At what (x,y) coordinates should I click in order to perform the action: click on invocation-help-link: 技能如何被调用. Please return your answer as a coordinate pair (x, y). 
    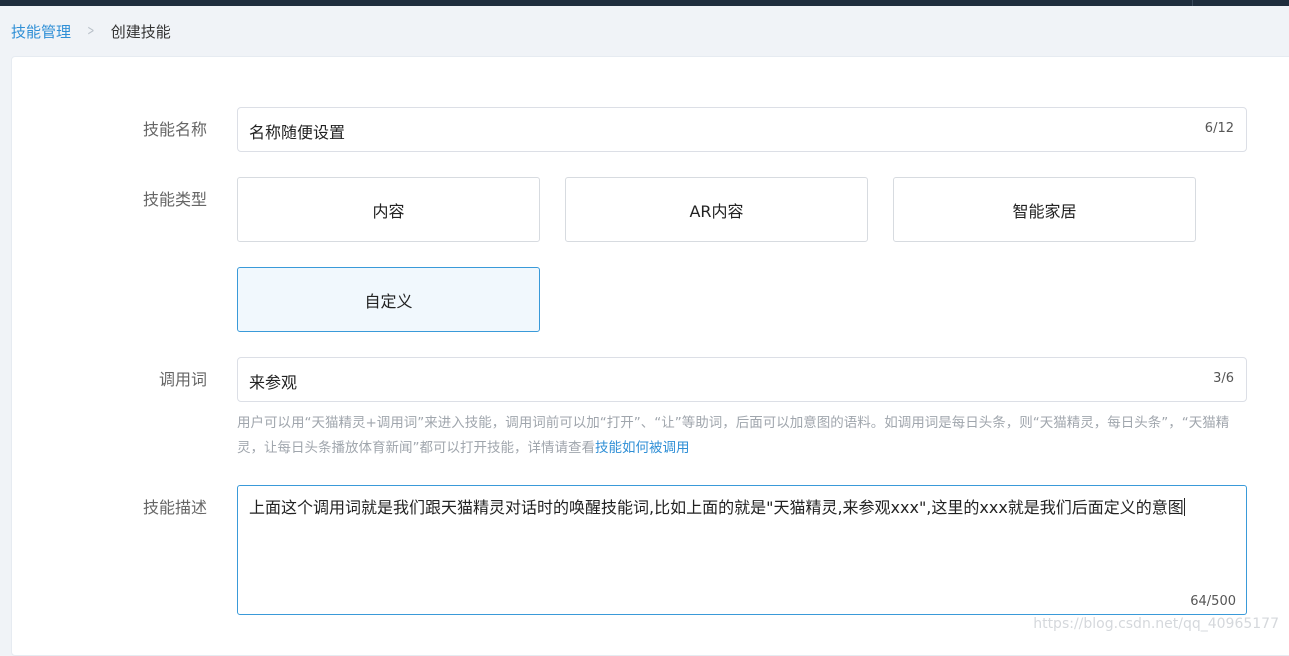
    Looking at the image, I should click on (642, 448).